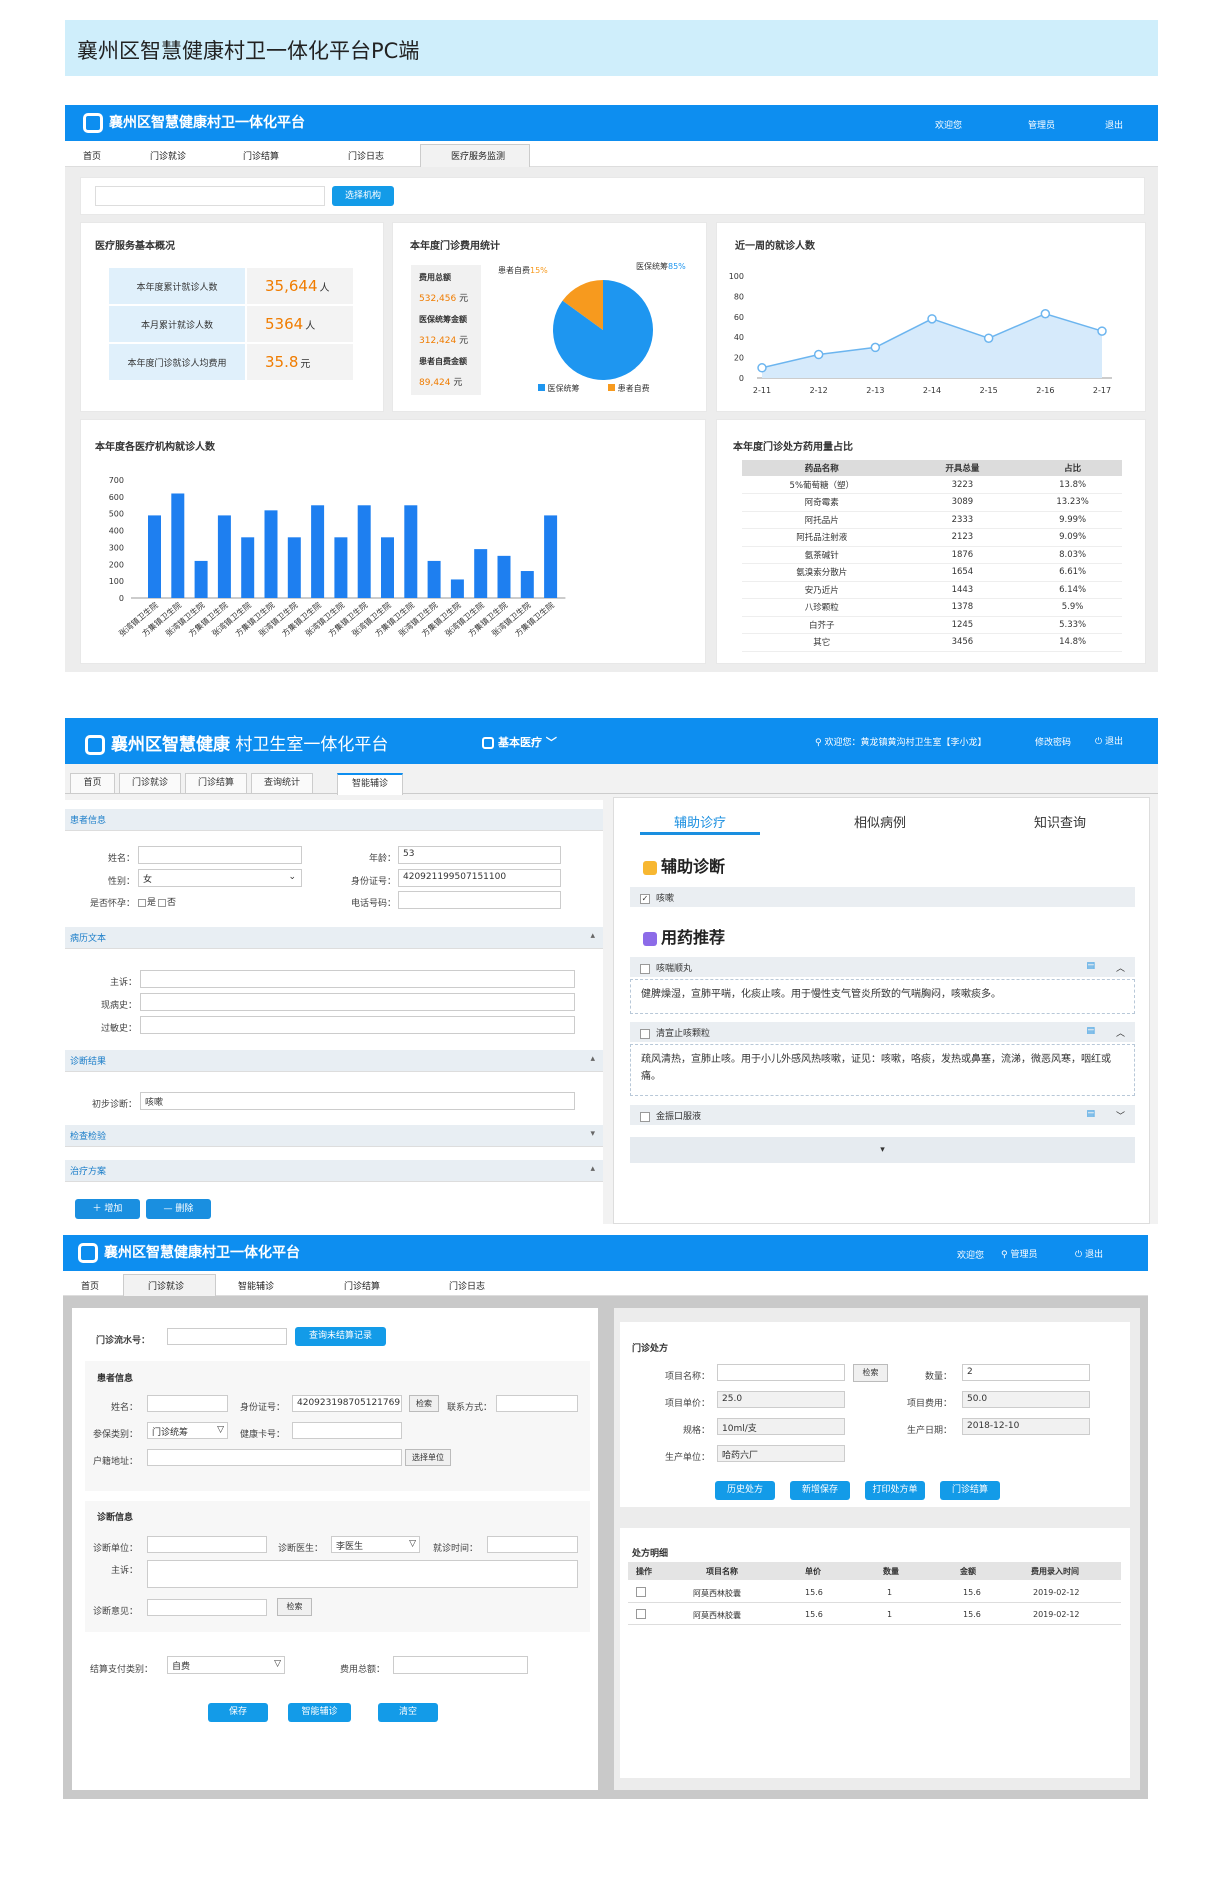 The image size is (1225, 1887). Describe the element at coordinates (157, 901) in the screenshot. I see `pregnant-radio: 是否` at that location.